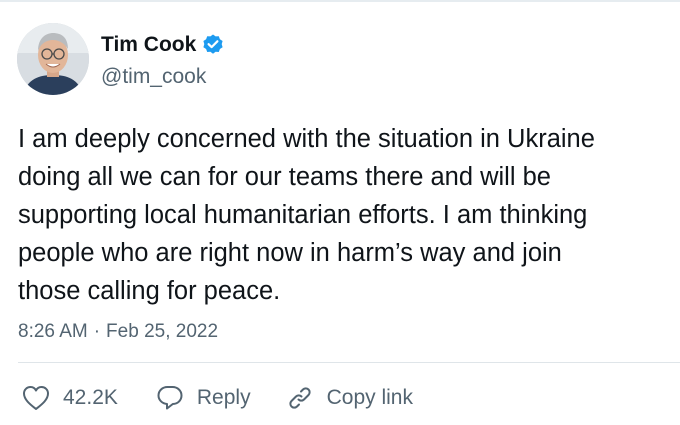 The image size is (680, 425). What do you see at coordinates (162, 331) in the screenshot?
I see `tweet-date: Feb 25, 2022` at bounding box center [162, 331].